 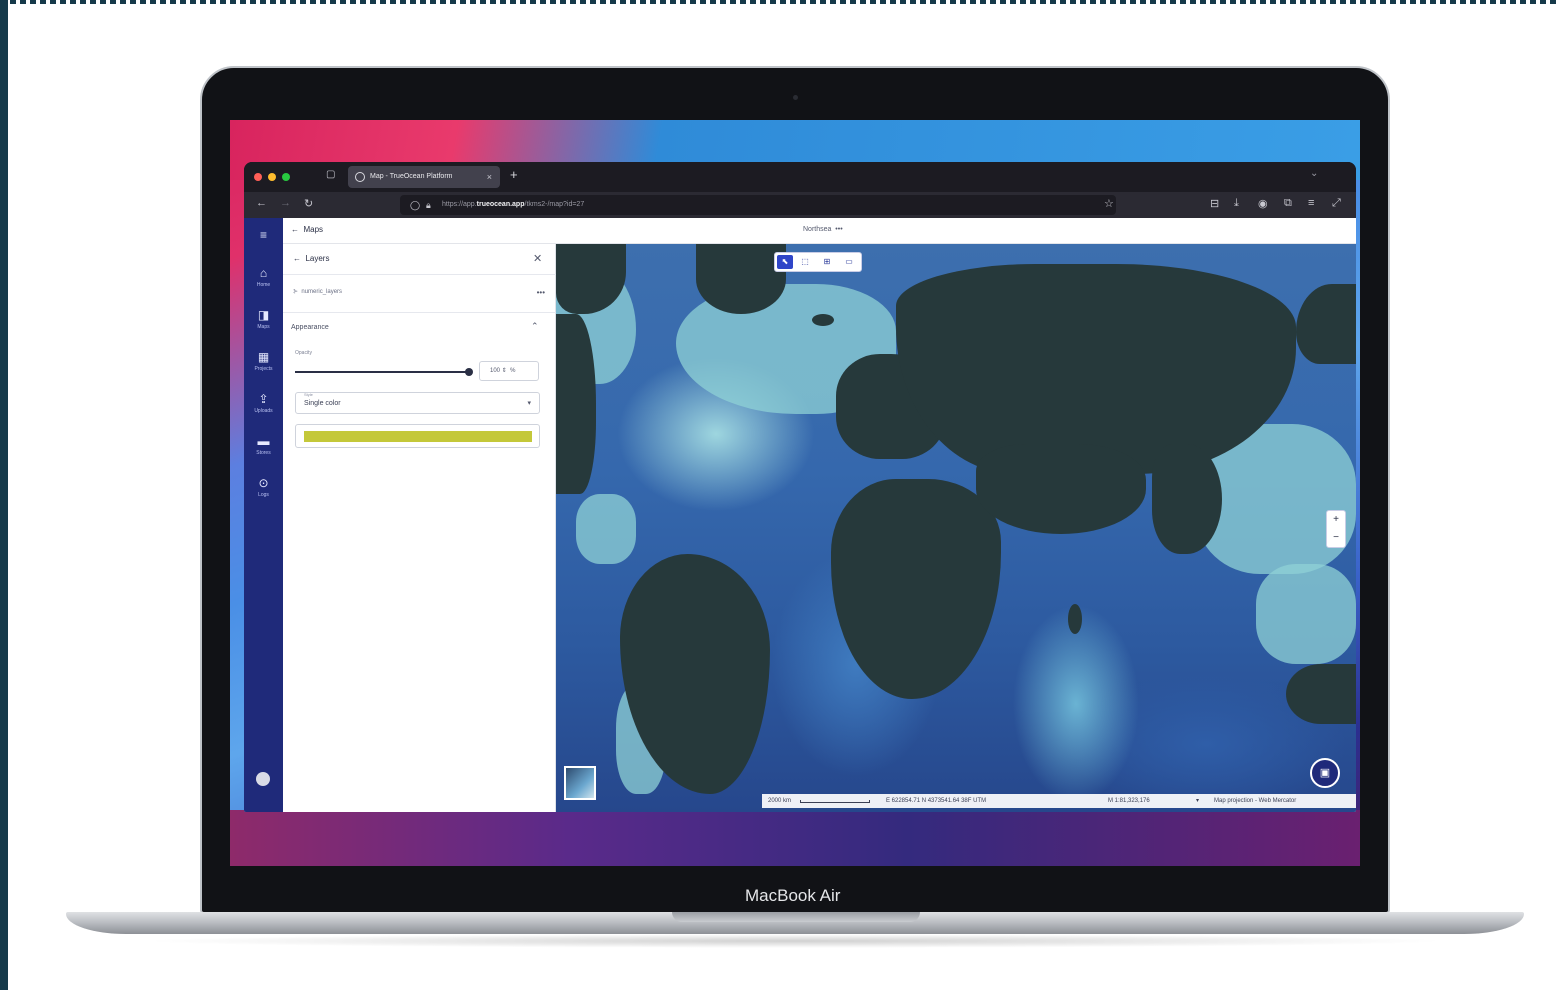 I want to click on cursor-coordinates: E 622854.71 N 4373541.64 38F UTM, so click(x=936, y=801).